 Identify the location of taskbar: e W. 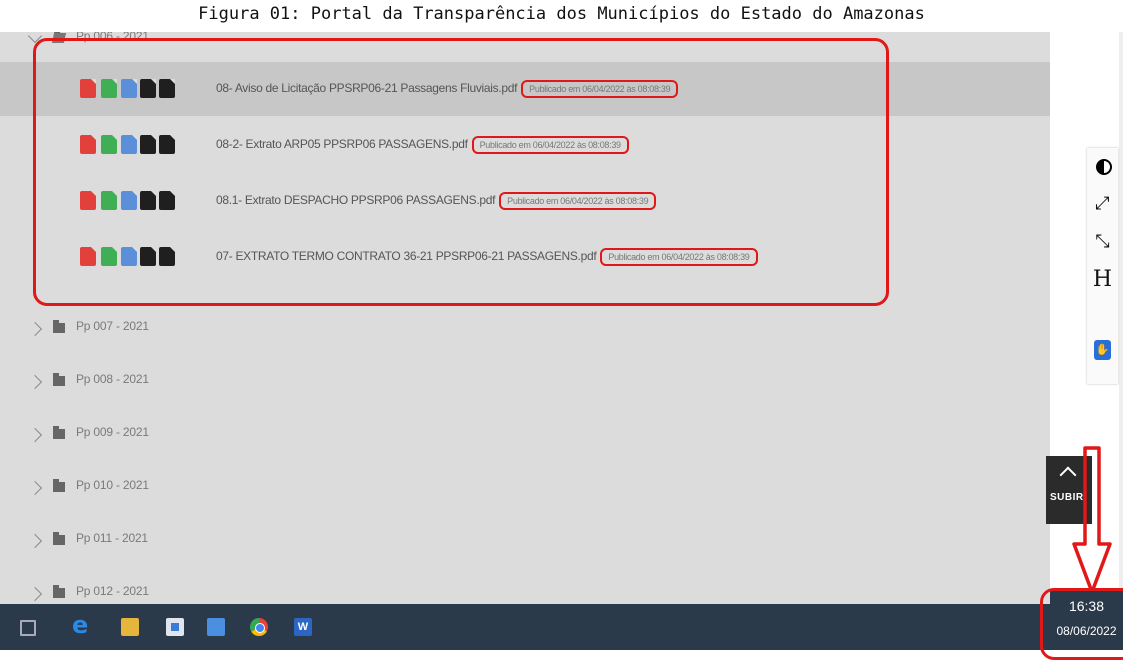
(525, 627).